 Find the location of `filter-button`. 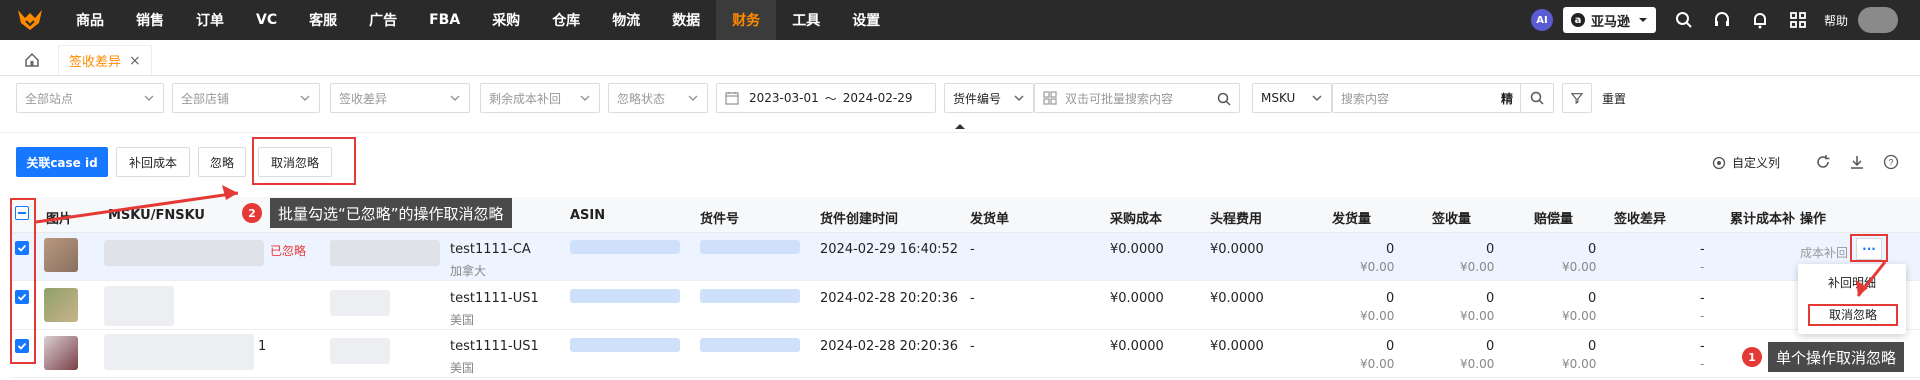

filter-button is located at coordinates (1577, 98).